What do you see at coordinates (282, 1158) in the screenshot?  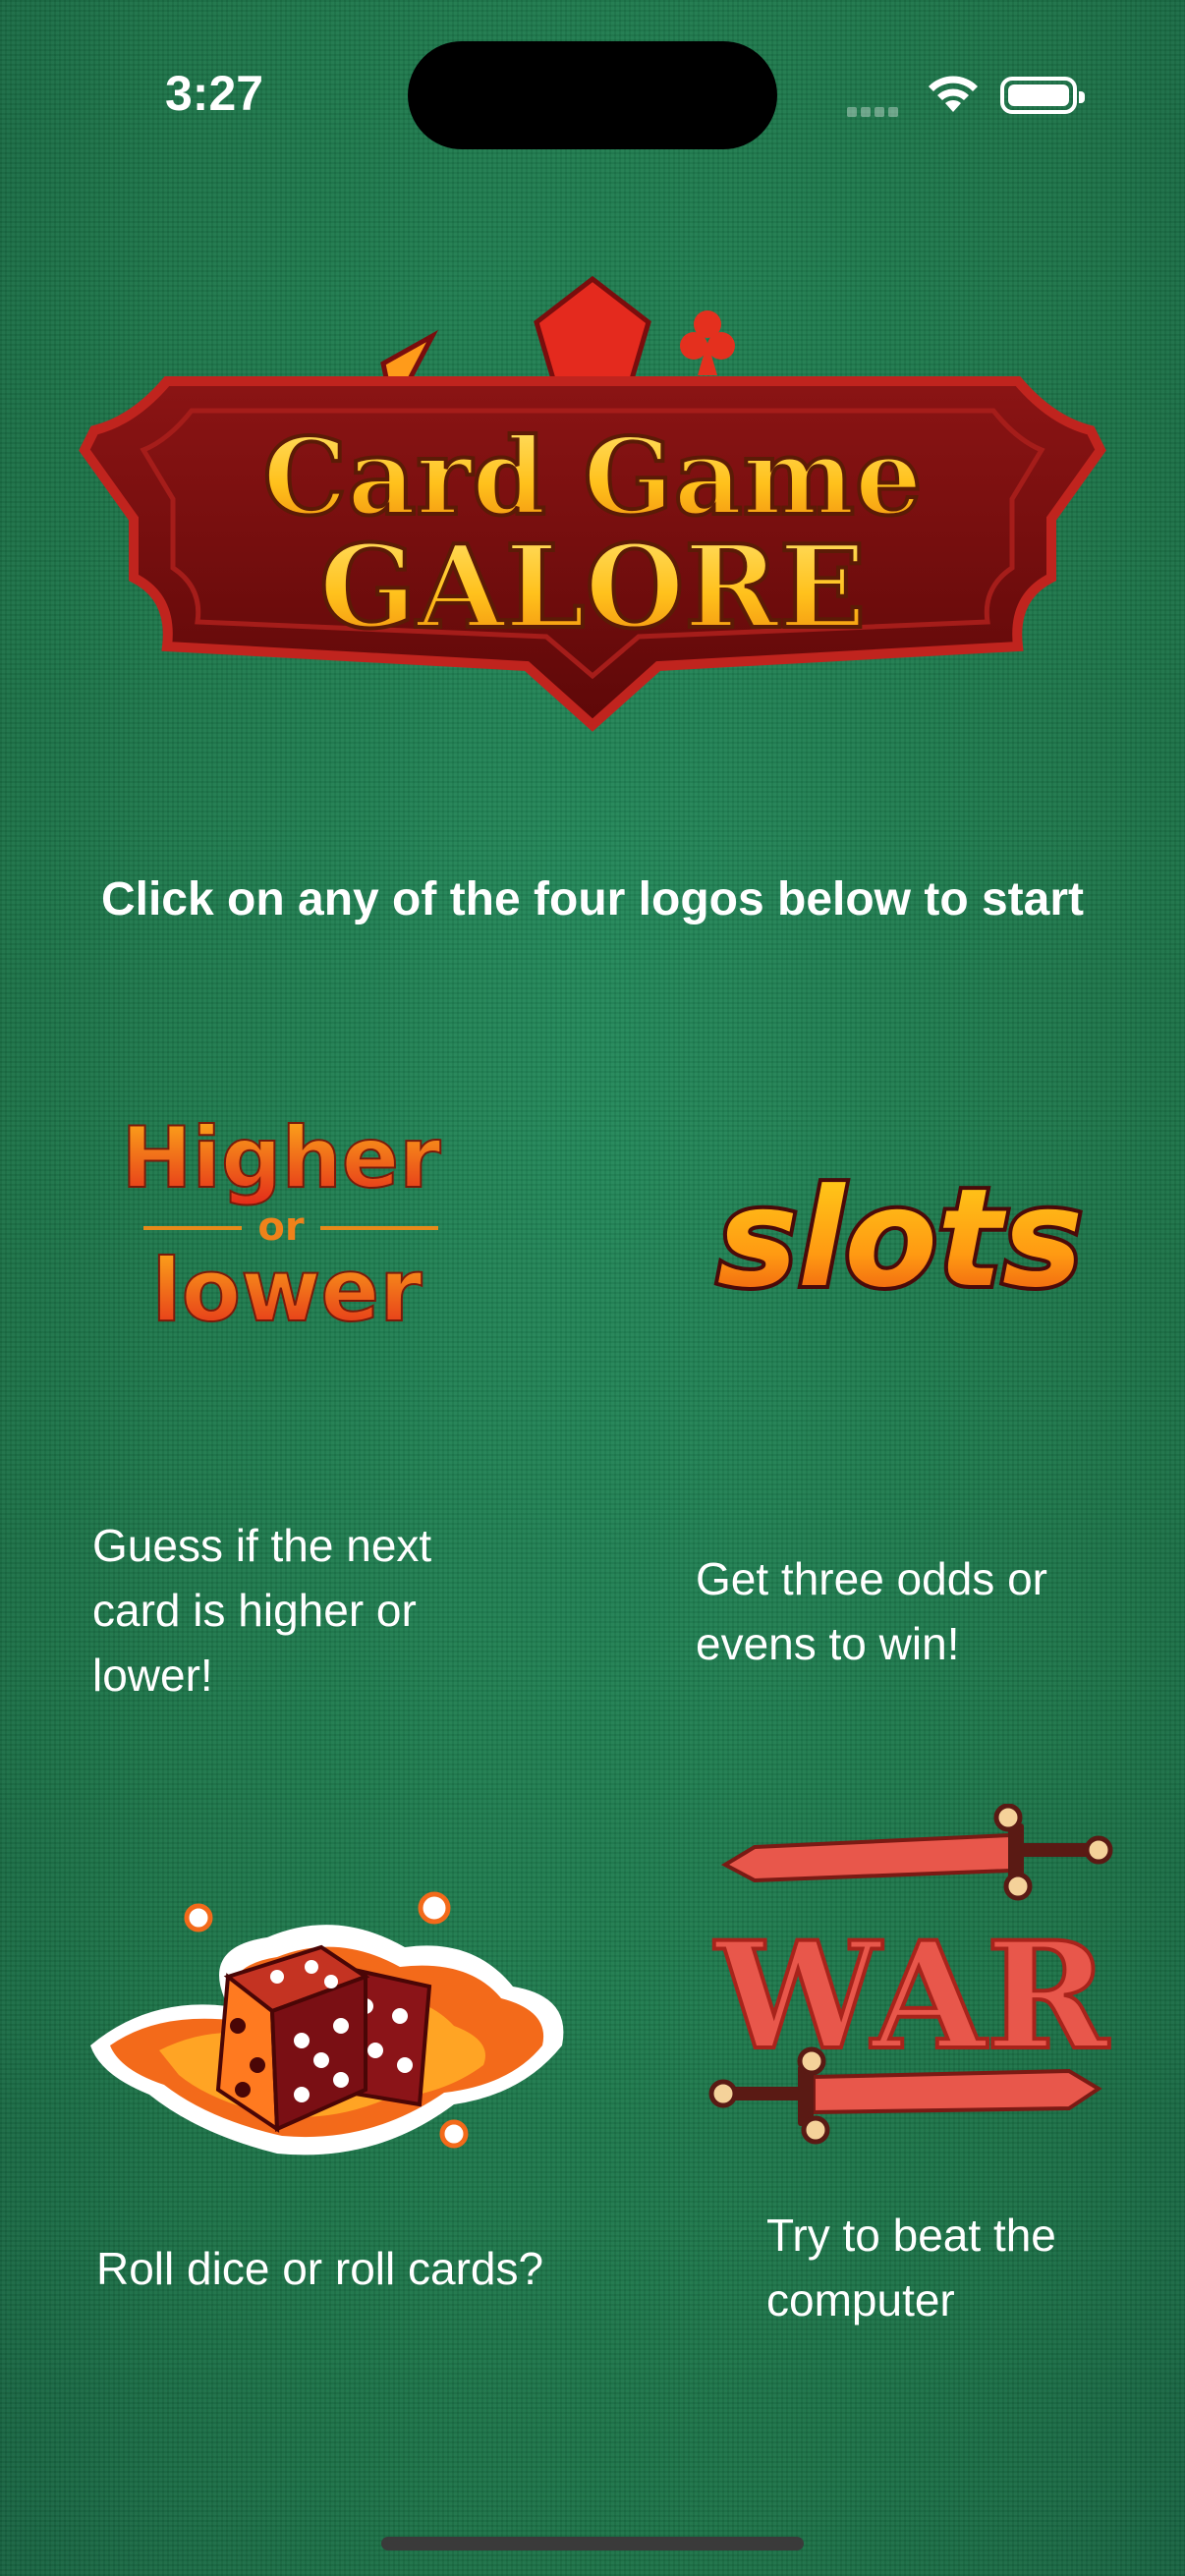 I see `svg-text: Higher` at bounding box center [282, 1158].